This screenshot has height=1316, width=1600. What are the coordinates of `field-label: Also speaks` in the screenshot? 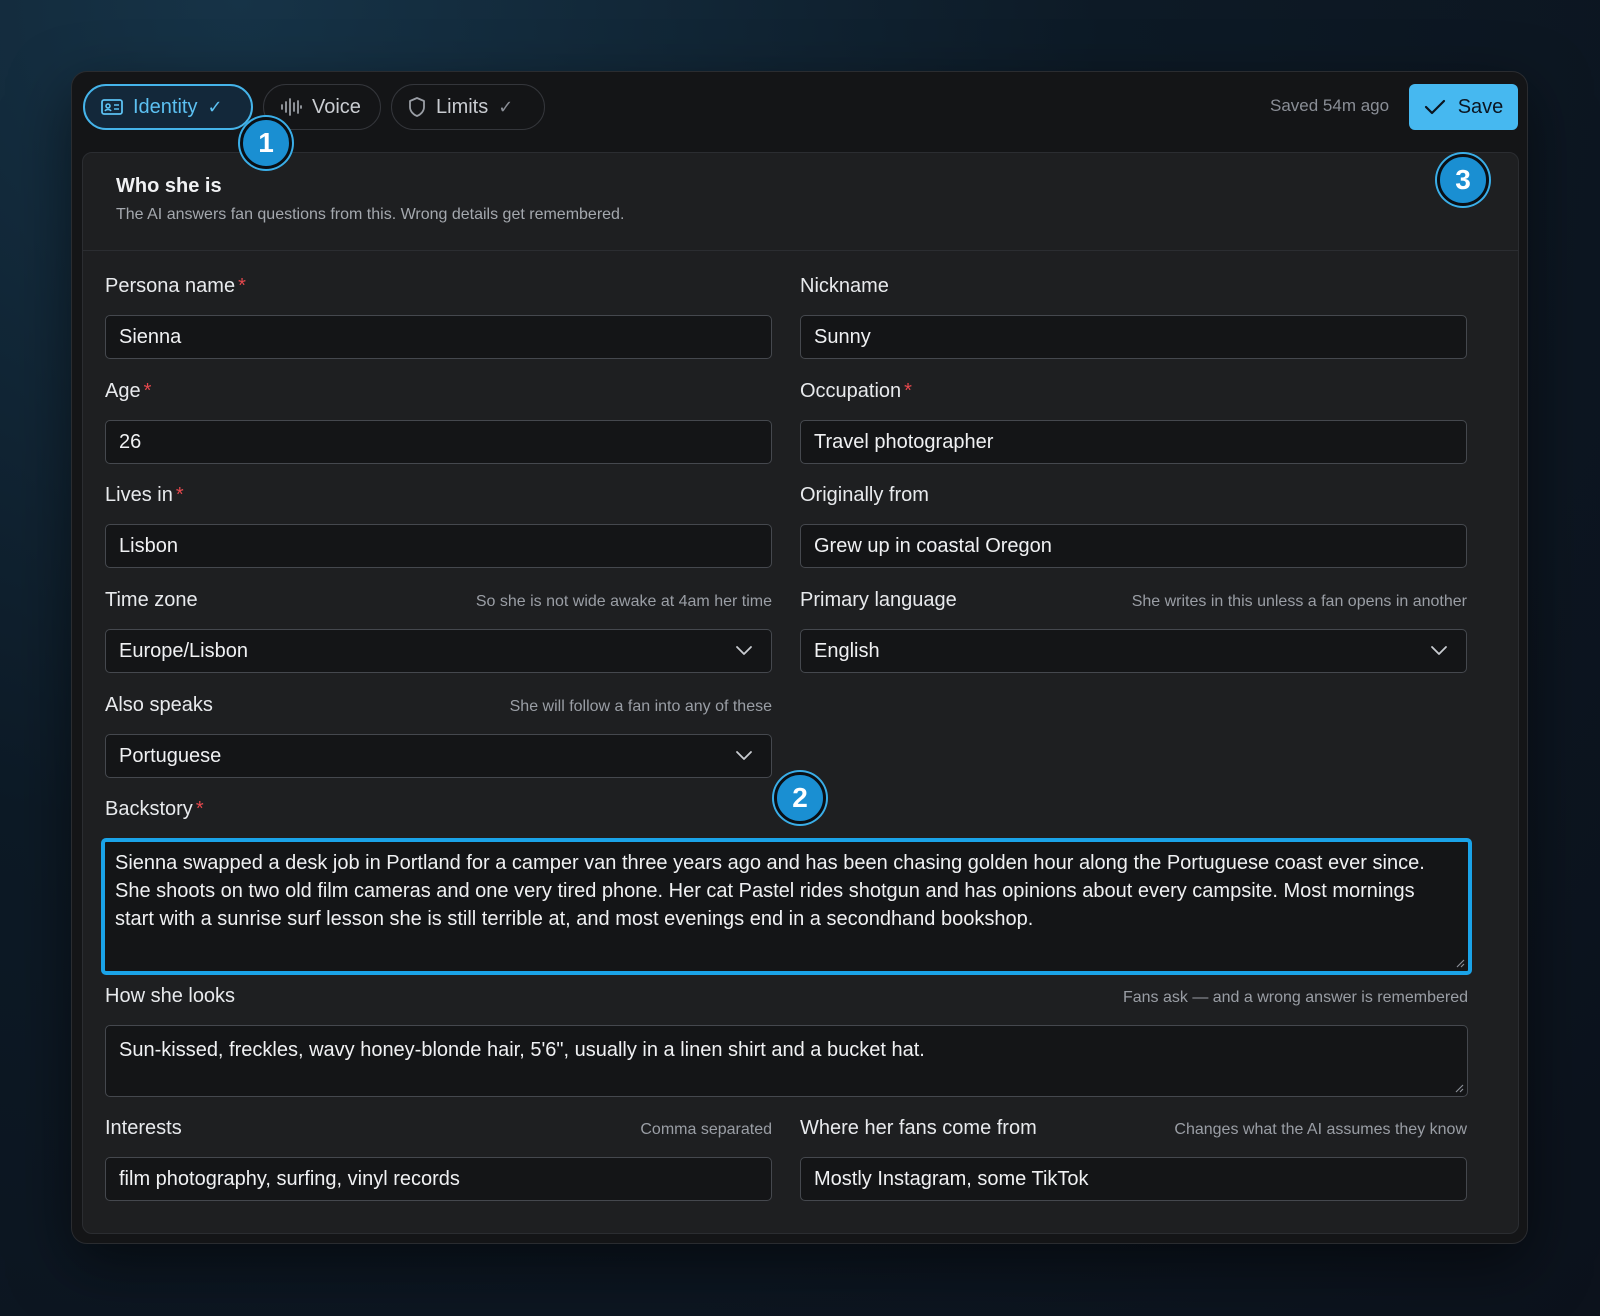 It's located at (159, 705).